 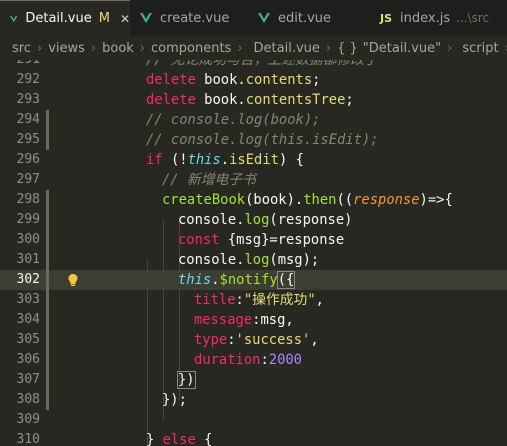 I want to click on close-icon: ✕, so click(x=125, y=19).